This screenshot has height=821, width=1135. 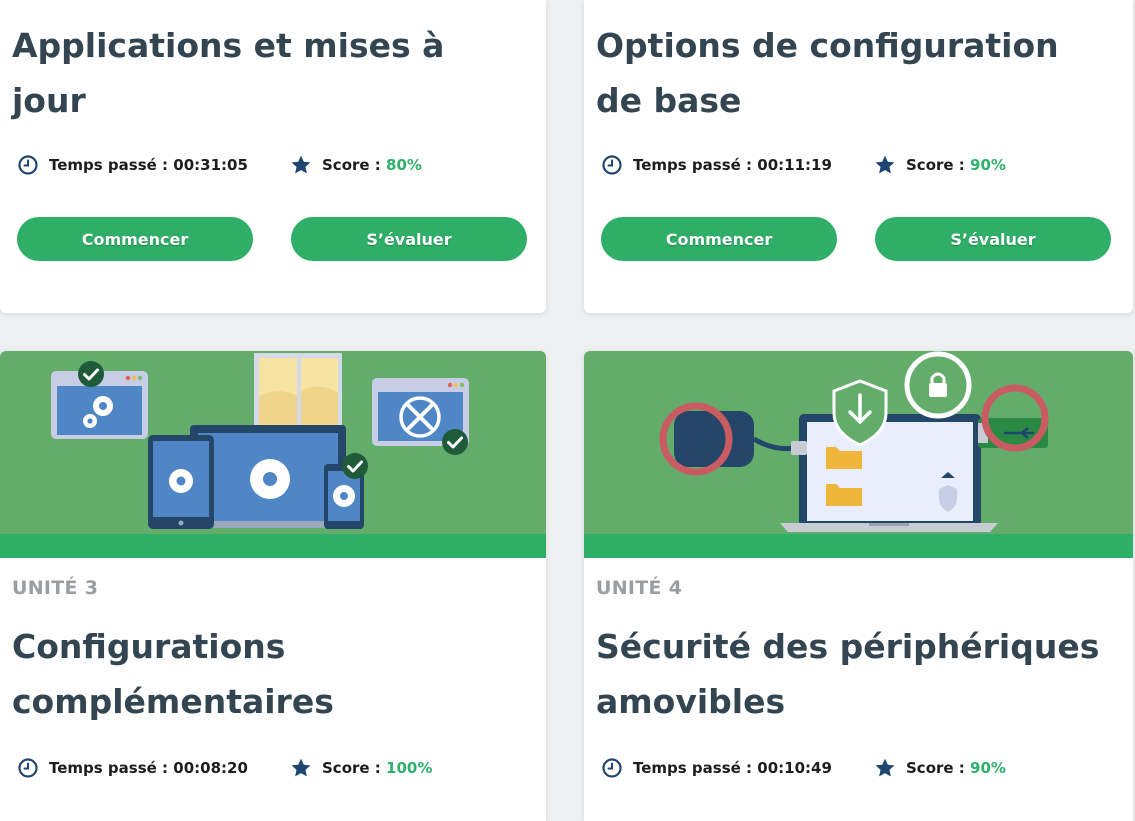 What do you see at coordinates (639, 588) in the screenshot?
I see `unit-label: UNITÉ 4` at bounding box center [639, 588].